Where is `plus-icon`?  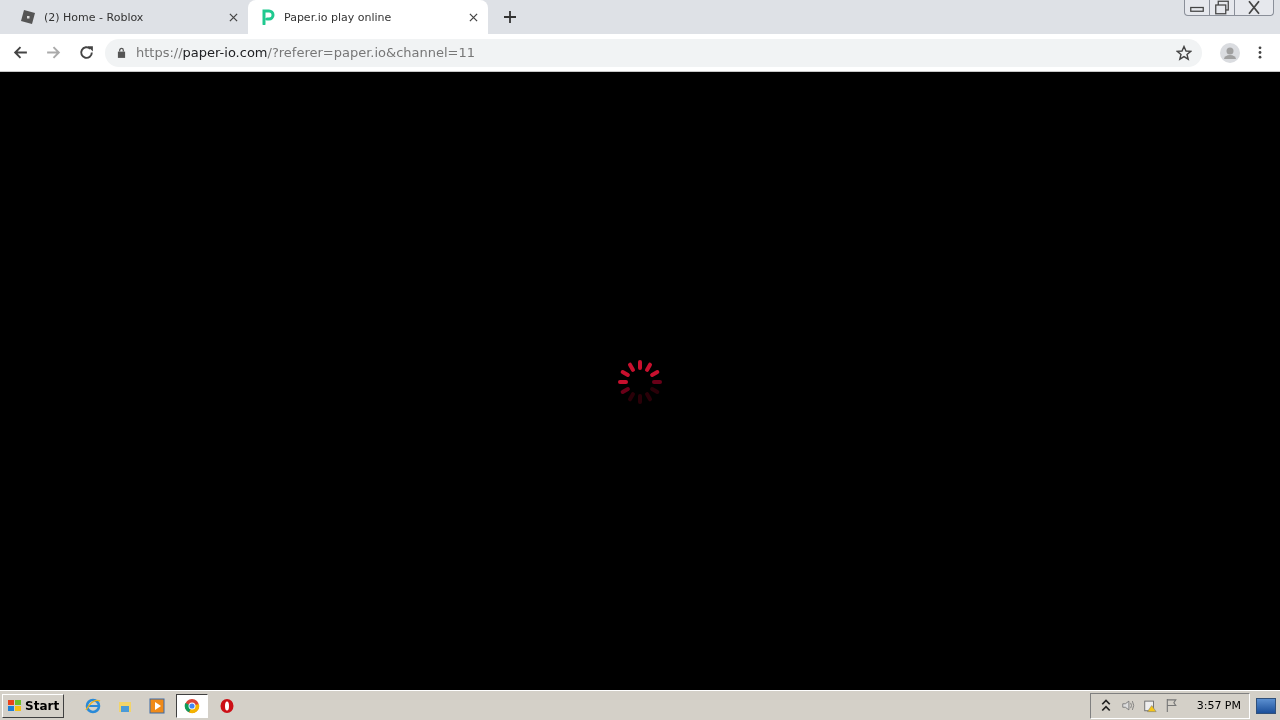 plus-icon is located at coordinates (510, 17).